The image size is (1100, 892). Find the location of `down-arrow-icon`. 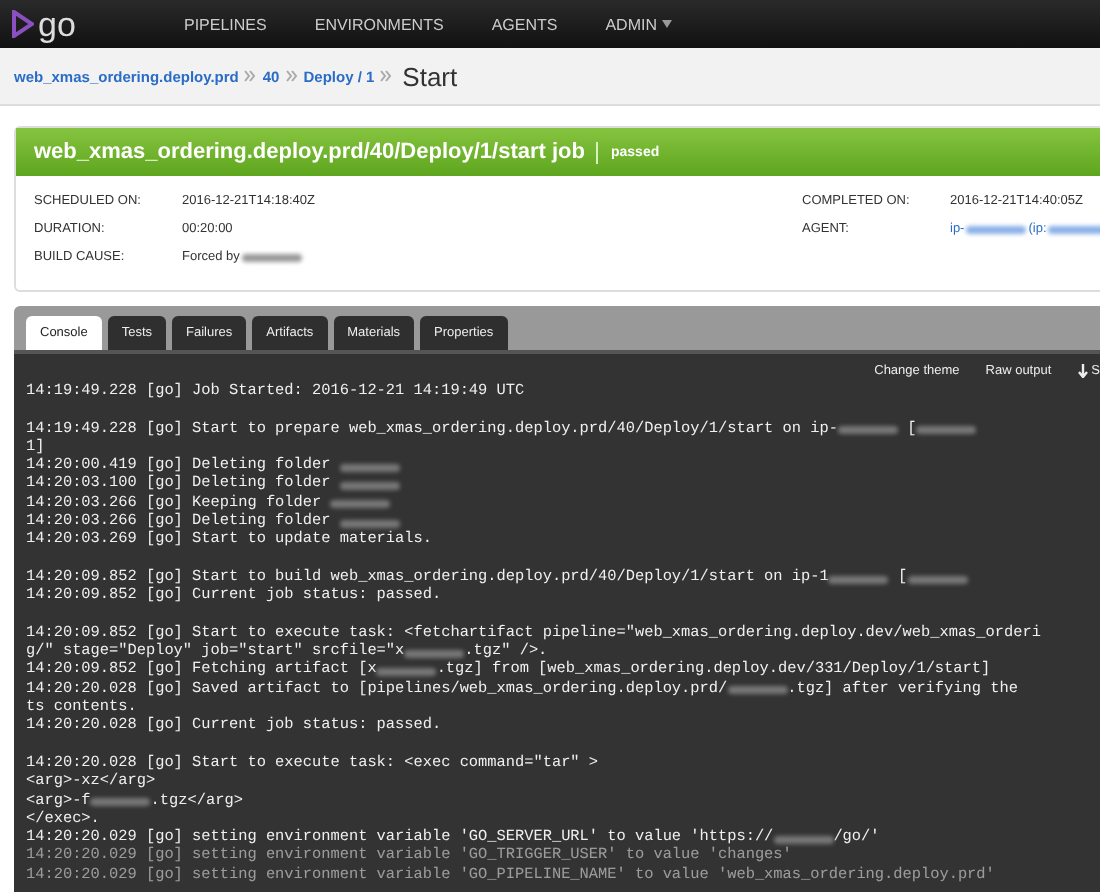

down-arrow-icon is located at coordinates (1082, 371).